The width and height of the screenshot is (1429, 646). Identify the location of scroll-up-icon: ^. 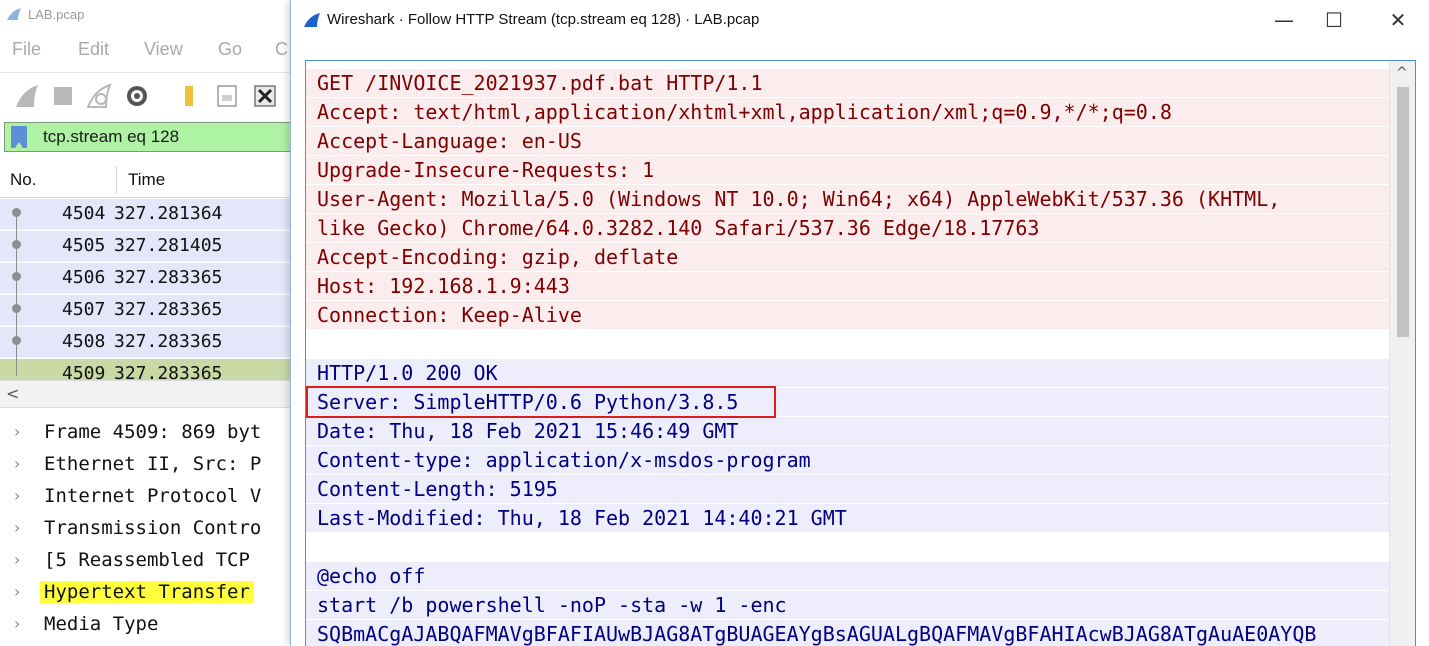
(1402, 73).